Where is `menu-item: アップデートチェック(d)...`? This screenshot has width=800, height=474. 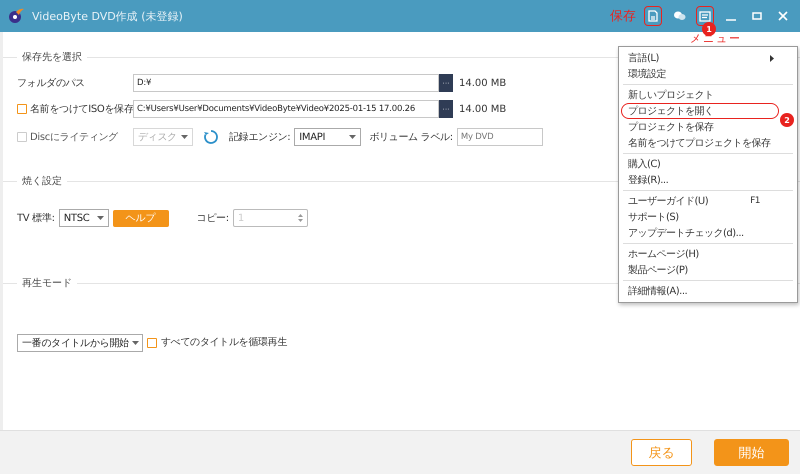
menu-item: アップデートチェック(d)... is located at coordinates (700, 233).